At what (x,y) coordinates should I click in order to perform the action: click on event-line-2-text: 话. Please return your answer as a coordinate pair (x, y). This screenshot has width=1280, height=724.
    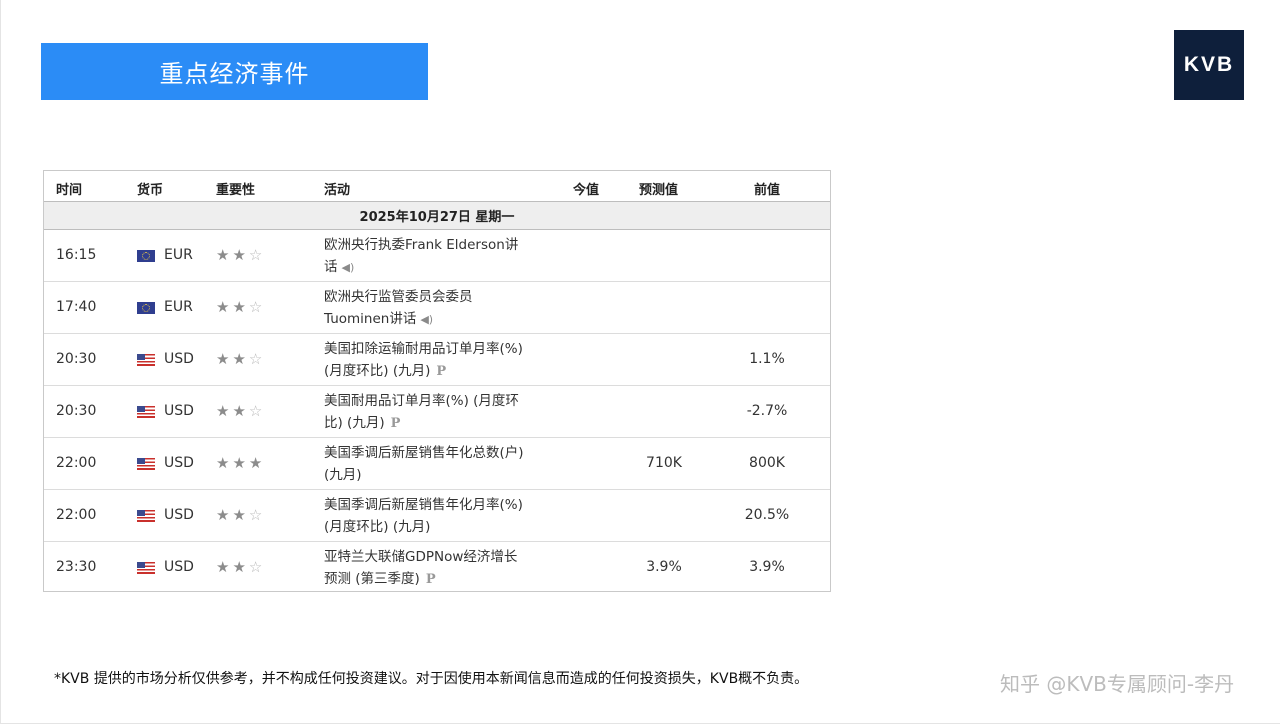
    Looking at the image, I should click on (331, 267).